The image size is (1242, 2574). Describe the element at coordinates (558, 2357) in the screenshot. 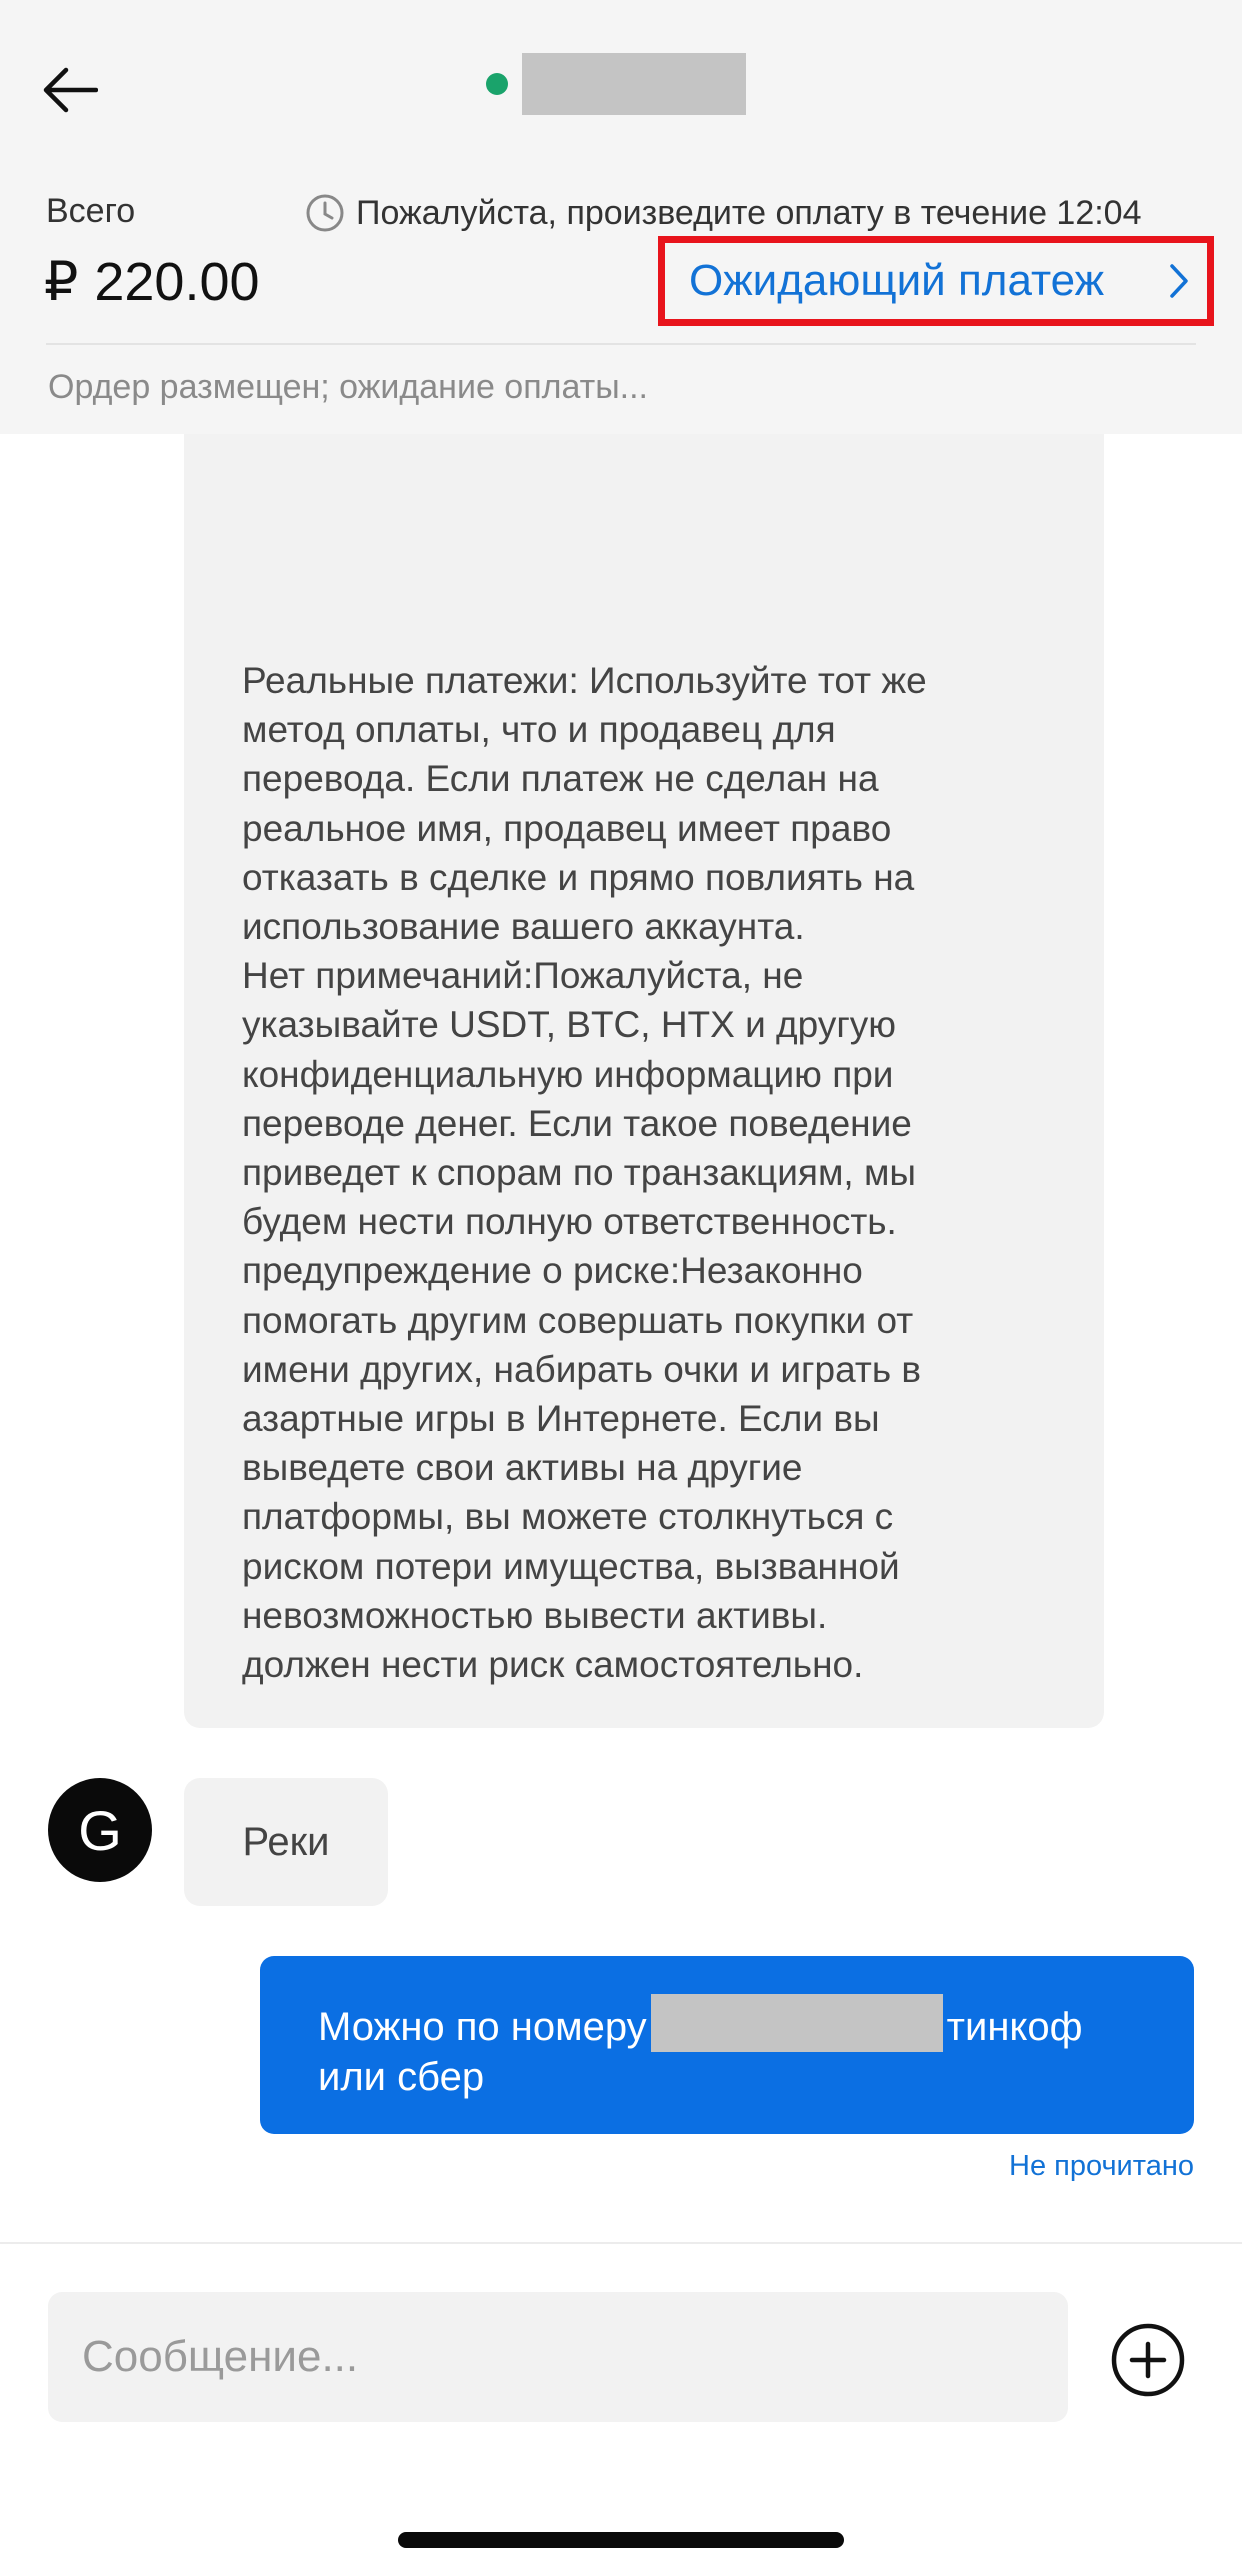

I see `message-input` at that location.